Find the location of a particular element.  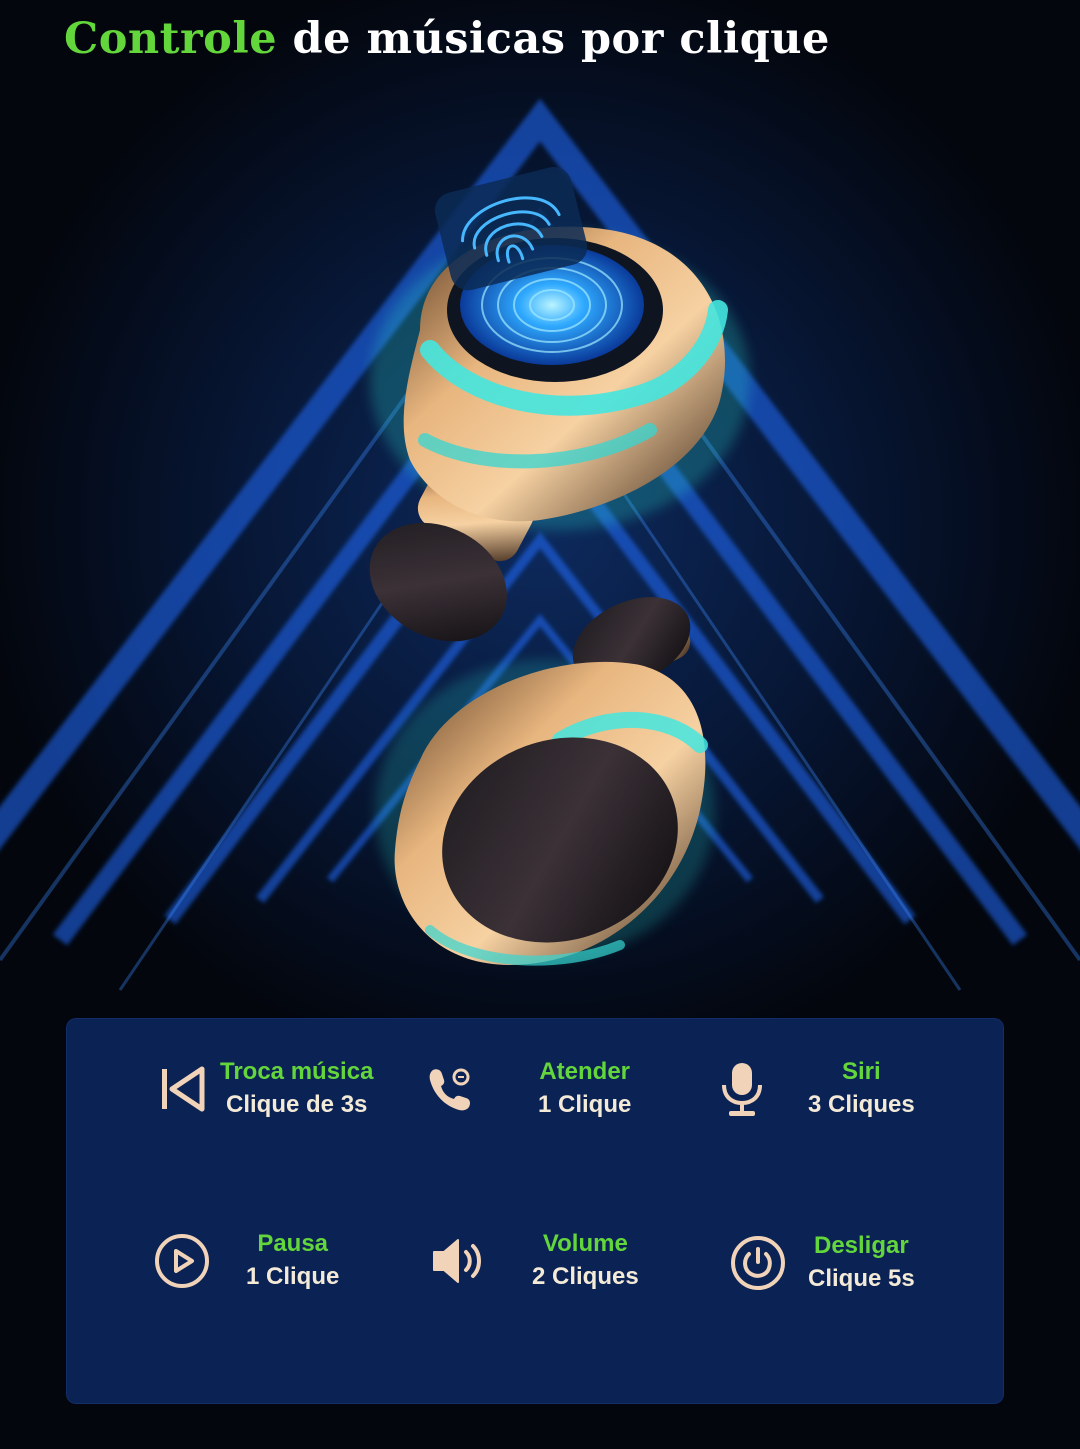

title-rest: de músicas por clique is located at coordinates (561, 39).